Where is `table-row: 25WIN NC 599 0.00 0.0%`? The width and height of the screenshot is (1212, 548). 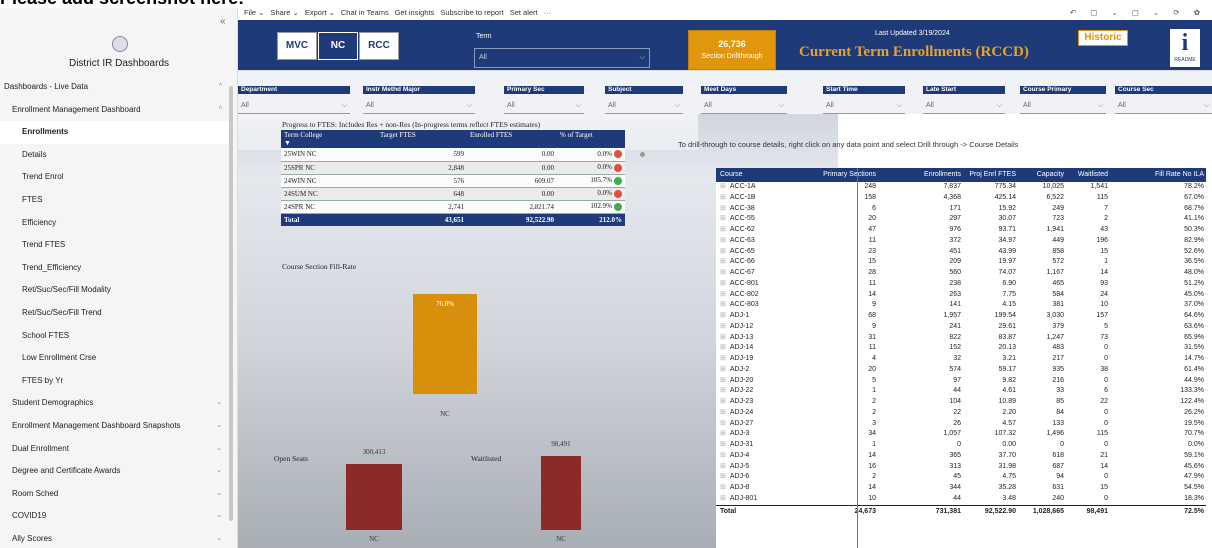 table-row: 25WIN NC 599 0.00 0.0% is located at coordinates (453, 155).